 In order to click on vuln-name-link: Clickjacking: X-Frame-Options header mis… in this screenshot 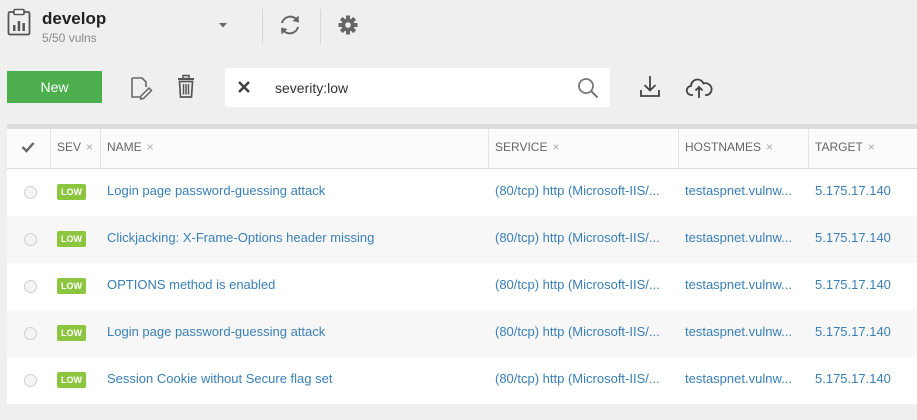, I will do `click(292, 239)`.